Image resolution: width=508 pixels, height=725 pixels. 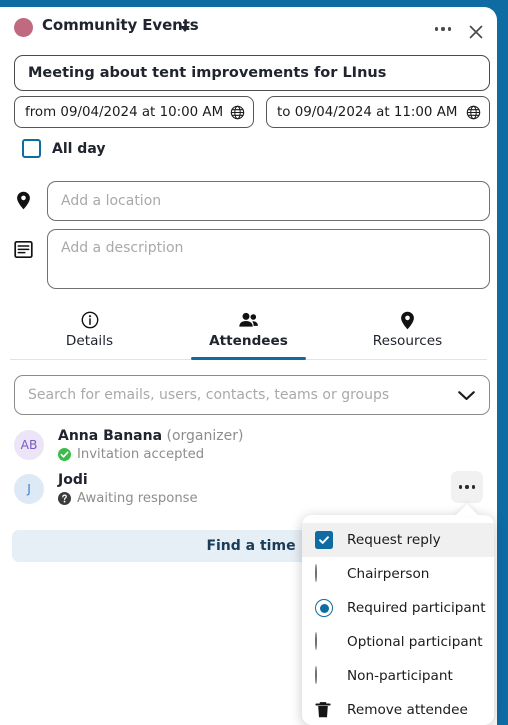 I want to click on chevron-down-icon, so click(x=466, y=395).